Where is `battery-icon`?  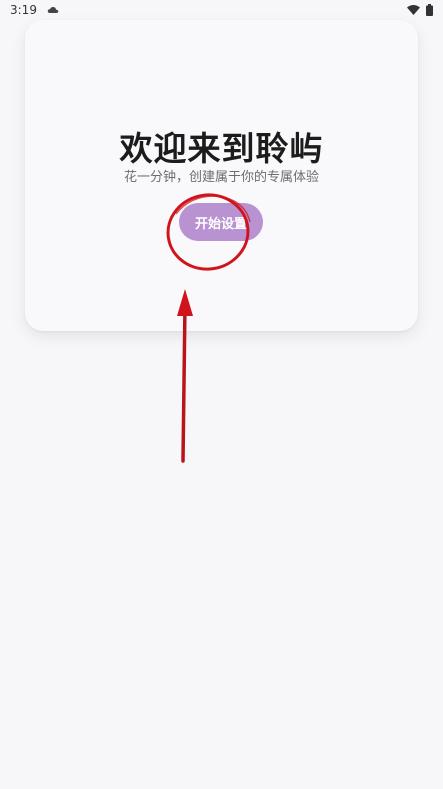 battery-icon is located at coordinates (429, 10).